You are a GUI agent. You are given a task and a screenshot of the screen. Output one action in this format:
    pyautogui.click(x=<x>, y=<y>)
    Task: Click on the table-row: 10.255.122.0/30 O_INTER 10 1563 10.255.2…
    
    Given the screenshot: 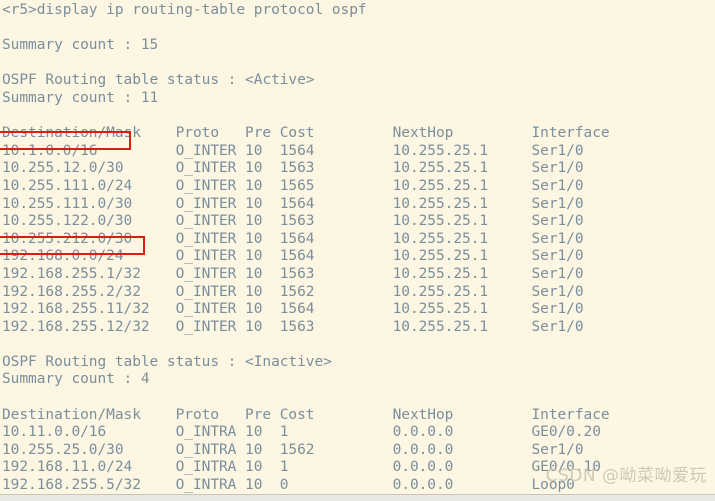 What is the action you would take?
    pyautogui.click(x=293, y=221)
    